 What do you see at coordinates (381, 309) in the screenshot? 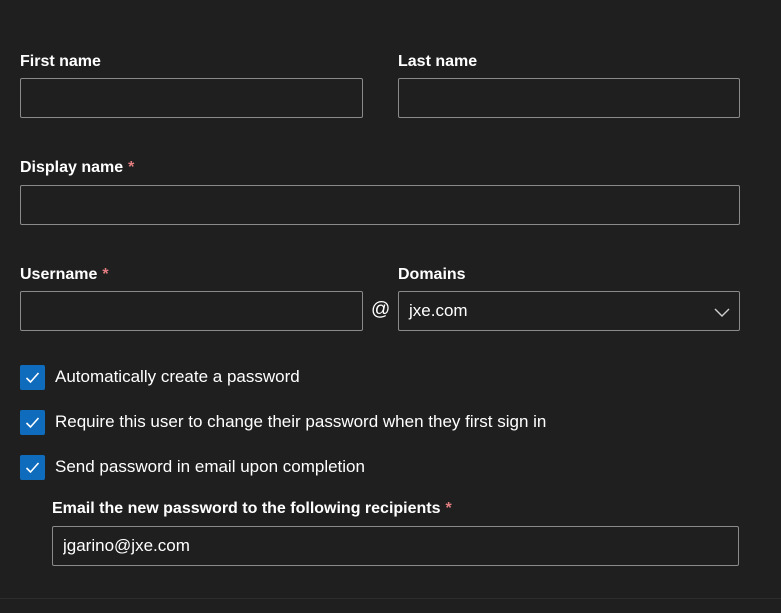
I see `at-sign: @` at bounding box center [381, 309].